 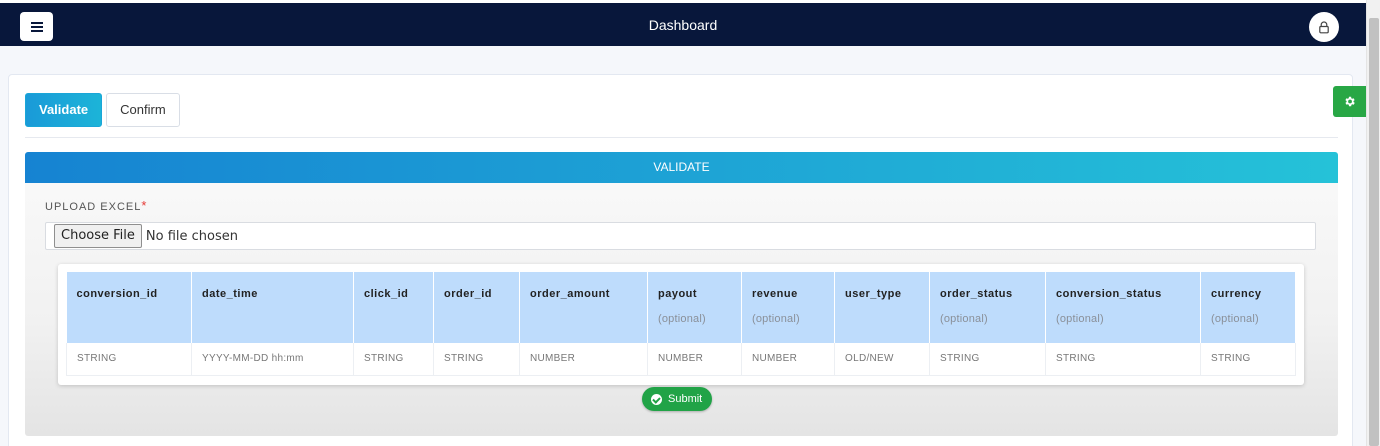 I want to click on column-header: order_status (optional), so click(x=987, y=307).